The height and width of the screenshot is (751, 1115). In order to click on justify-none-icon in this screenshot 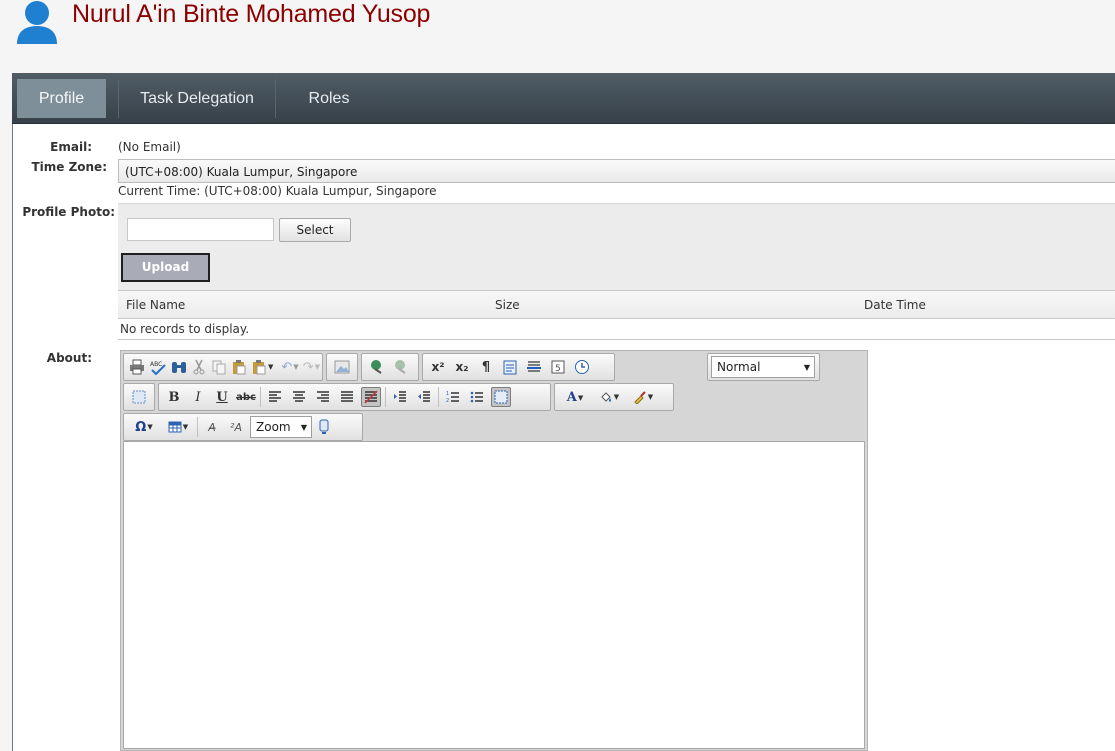, I will do `click(371, 397)`.